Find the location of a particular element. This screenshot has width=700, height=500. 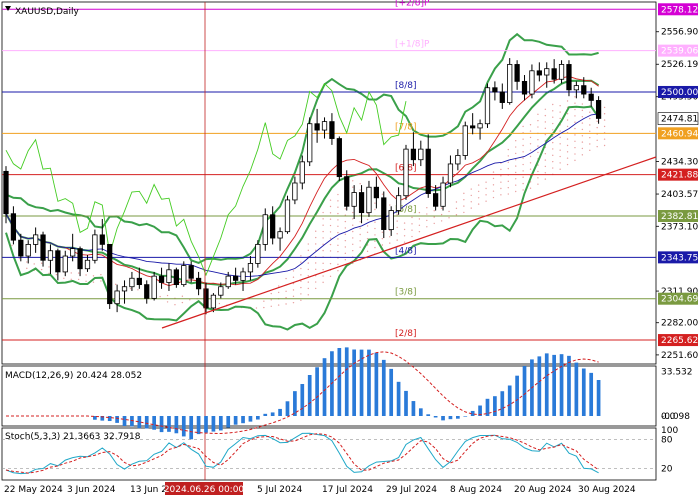

y-tick-label: 2251.60 is located at coordinates (679, 356).